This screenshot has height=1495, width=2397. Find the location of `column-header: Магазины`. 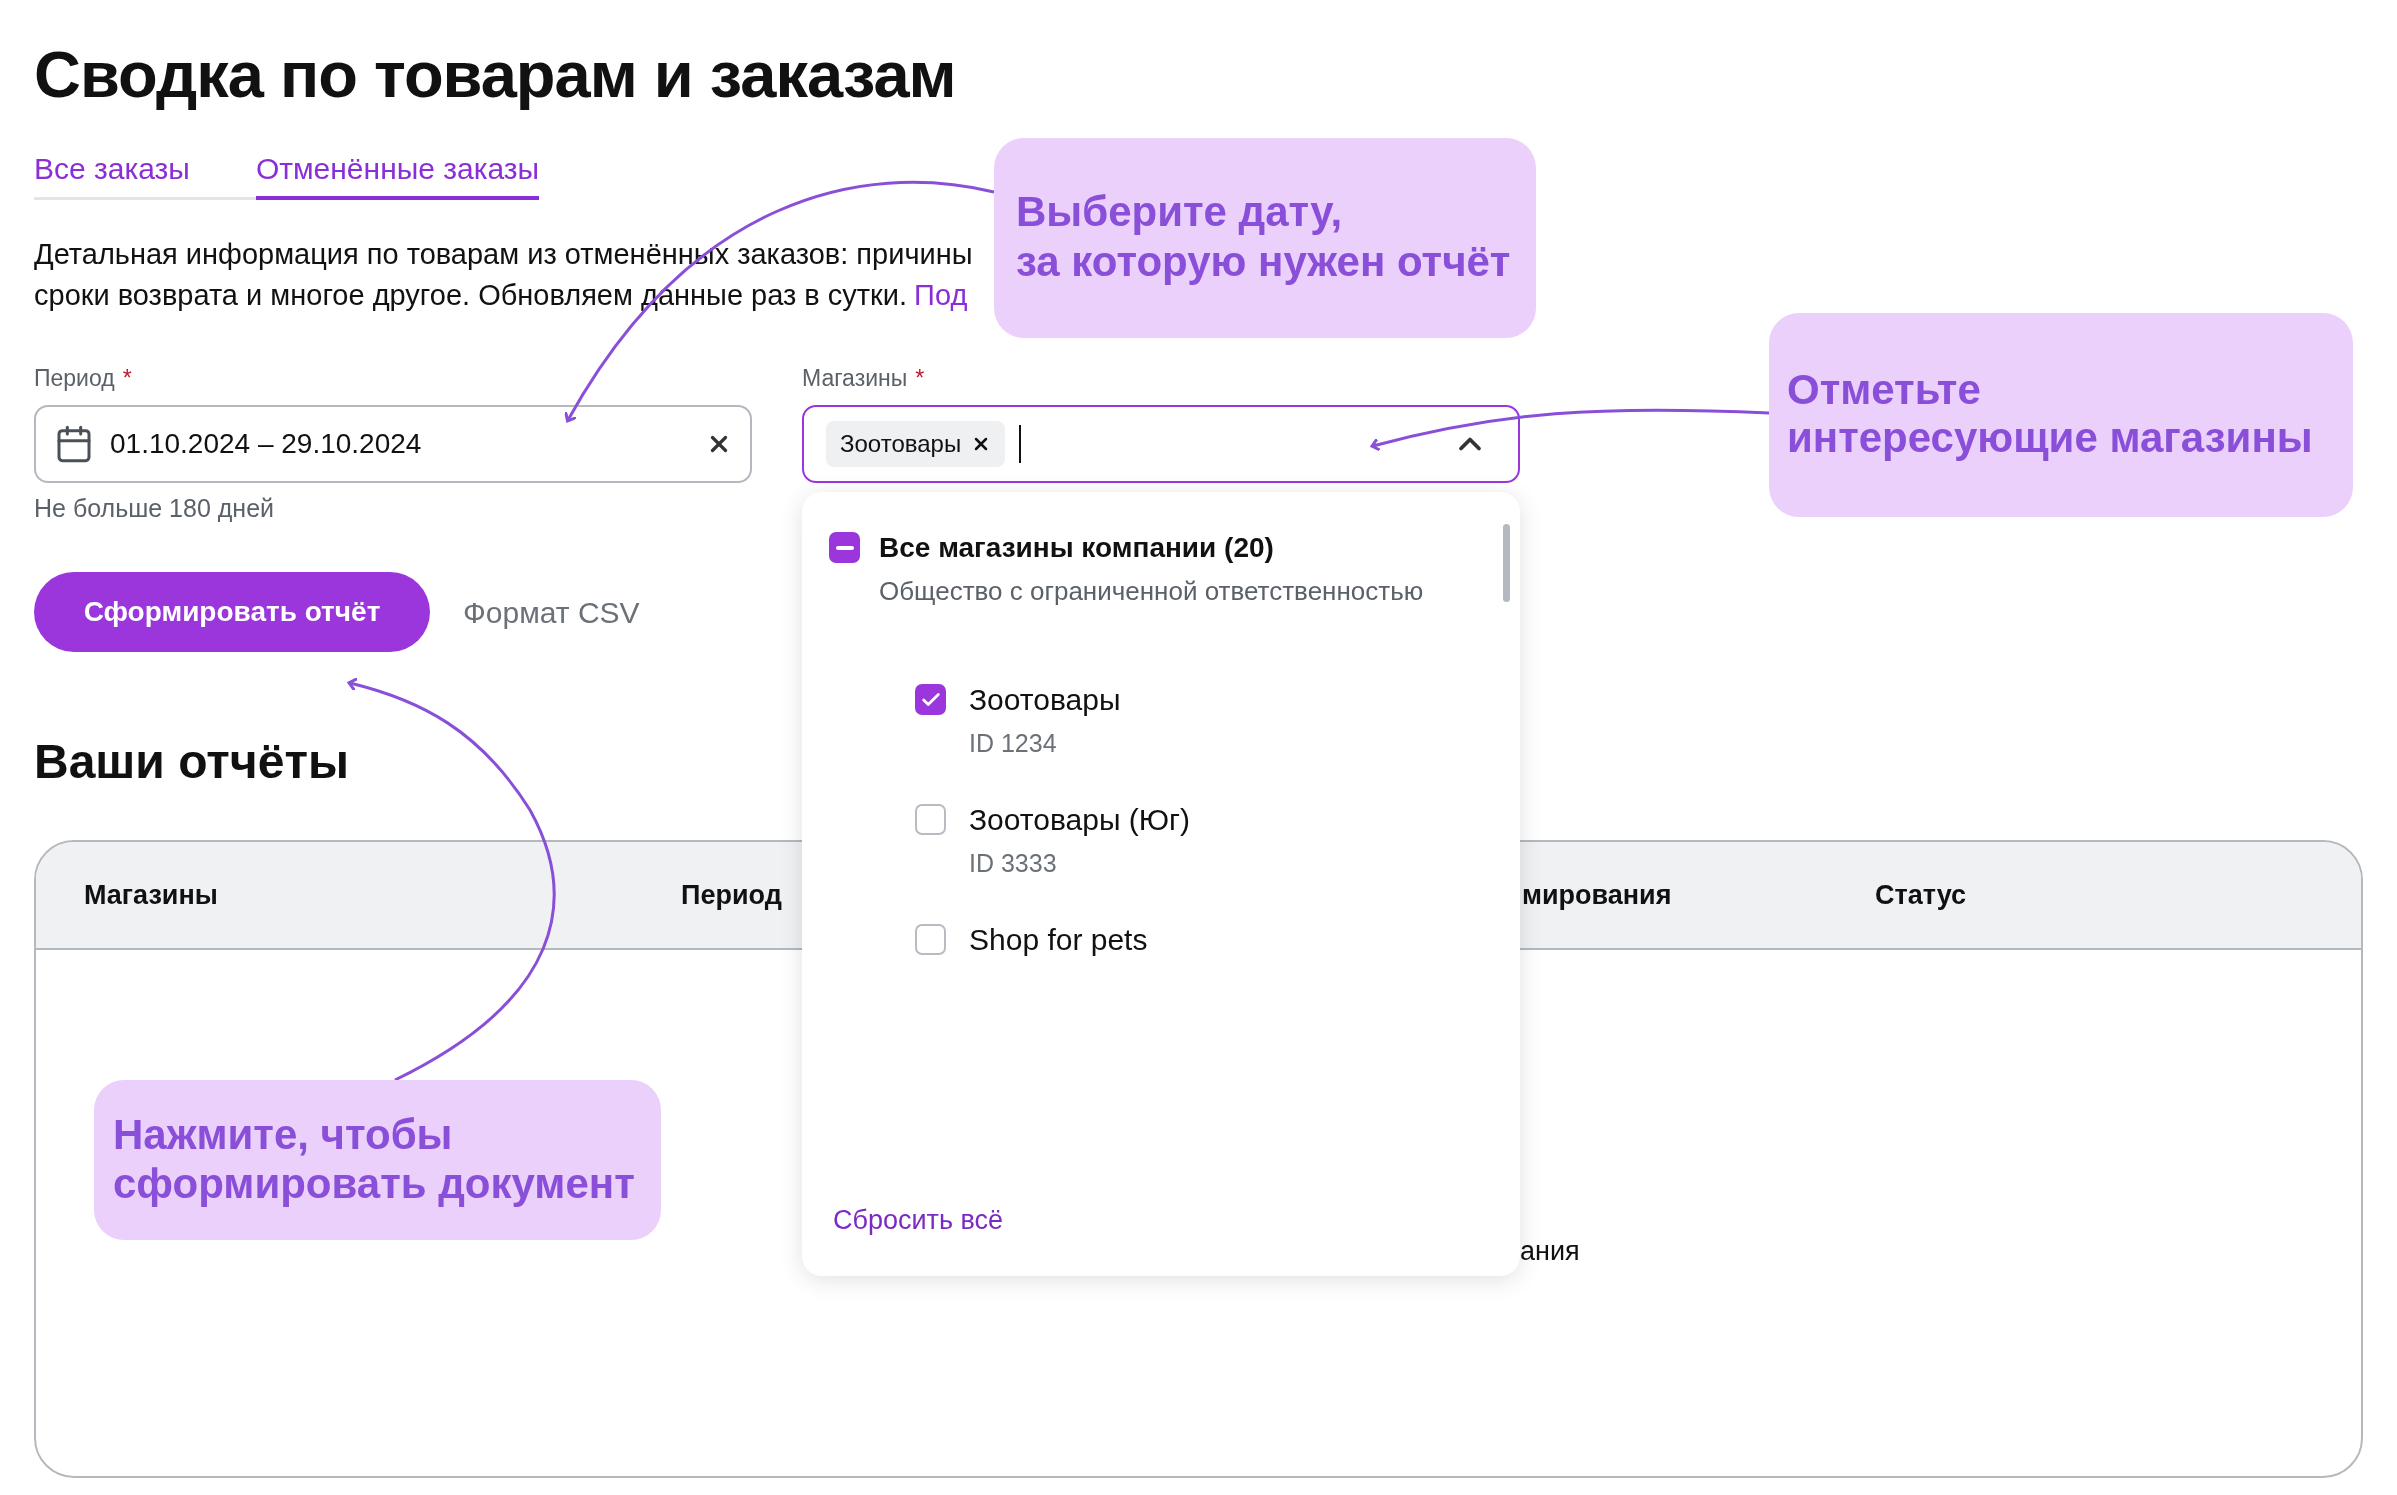

column-header: Магазины is located at coordinates (151, 894).